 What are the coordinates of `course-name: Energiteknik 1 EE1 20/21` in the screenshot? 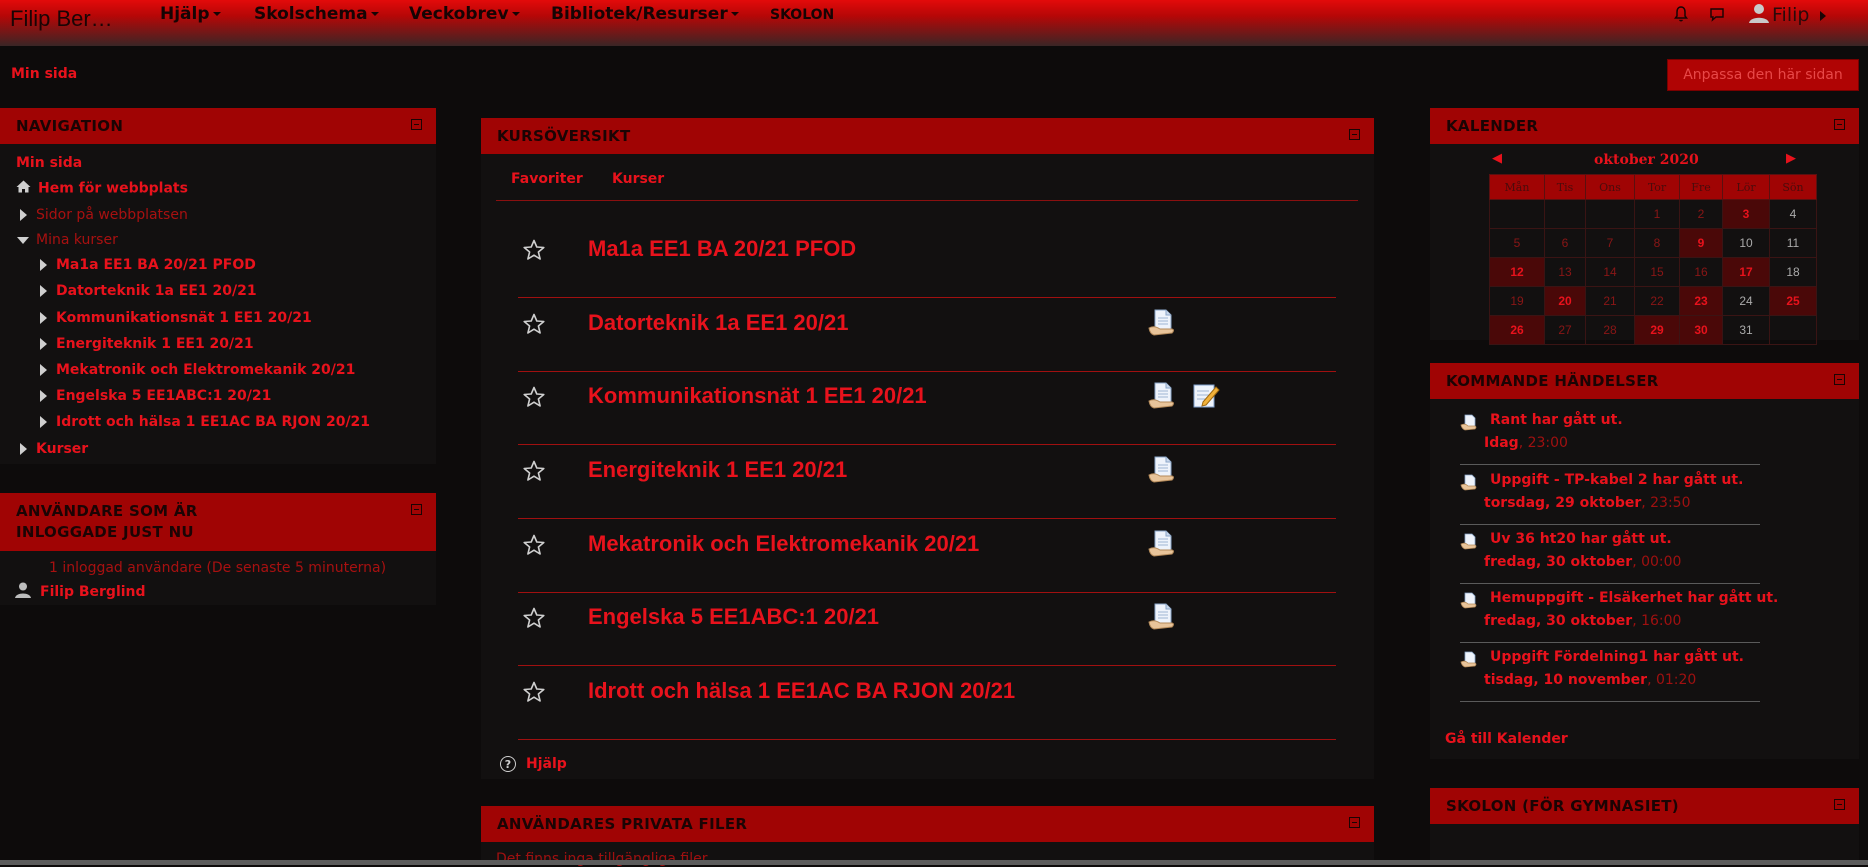 It's located at (717, 470).